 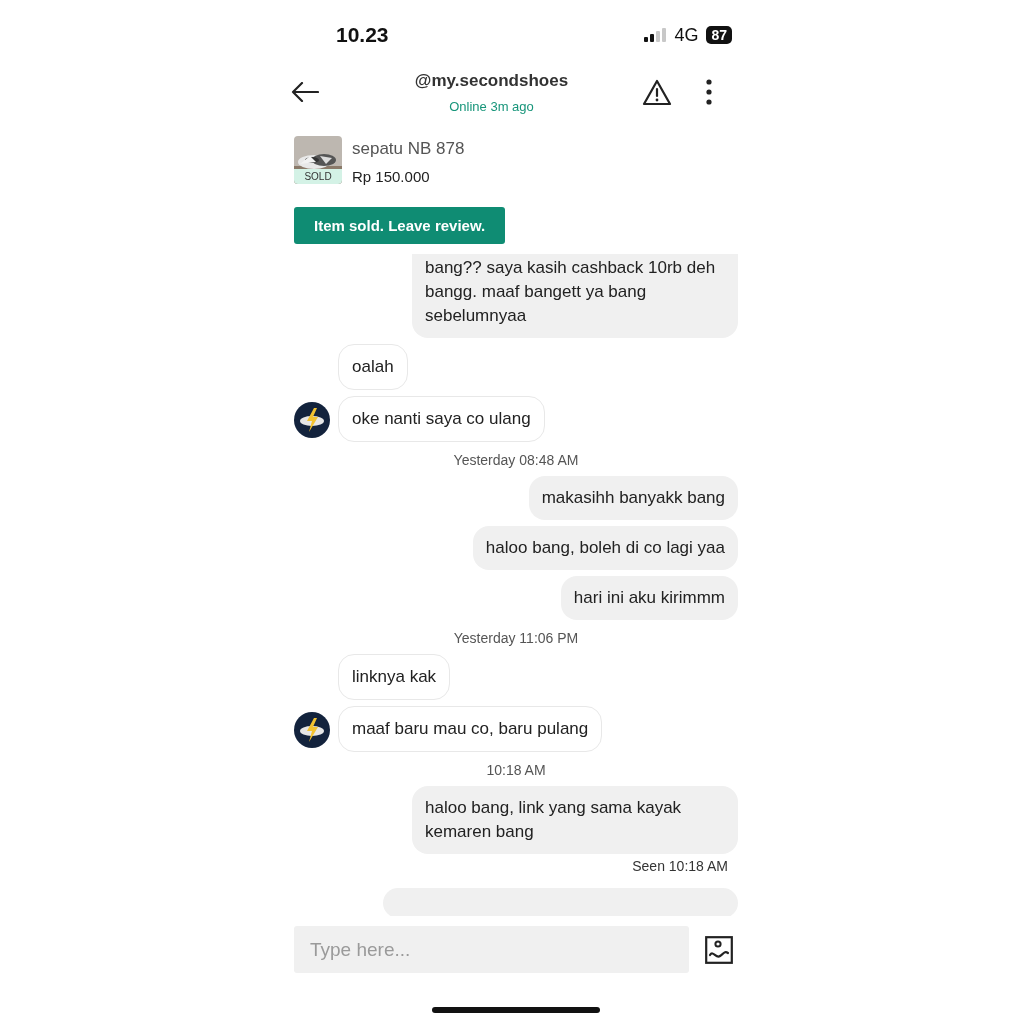 What do you see at coordinates (575, 296) in the screenshot?
I see `message-bubble: bang?? saya kasih cashback 10rb deh bangg. maaf bangett ya bang sebelumnyaa` at bounding box center [575, 296].